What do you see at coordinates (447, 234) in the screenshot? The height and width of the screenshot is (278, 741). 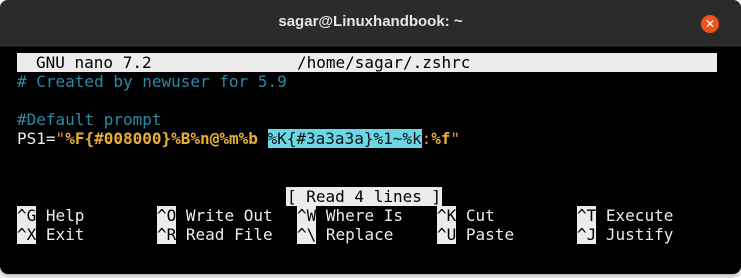 I see `shortcut-key: ^U` at bounding box center [447, 234].